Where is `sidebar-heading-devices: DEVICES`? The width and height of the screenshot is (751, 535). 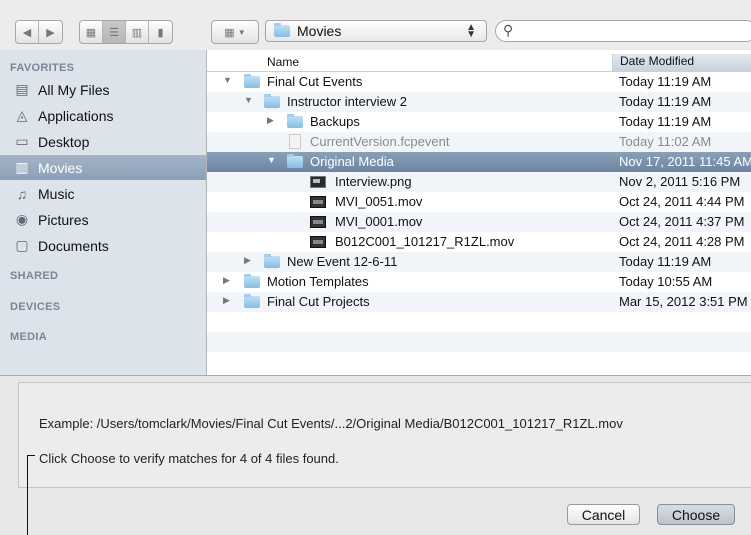 sidebar-heading-devices: DEVICES is located at coordinates (35, 307).